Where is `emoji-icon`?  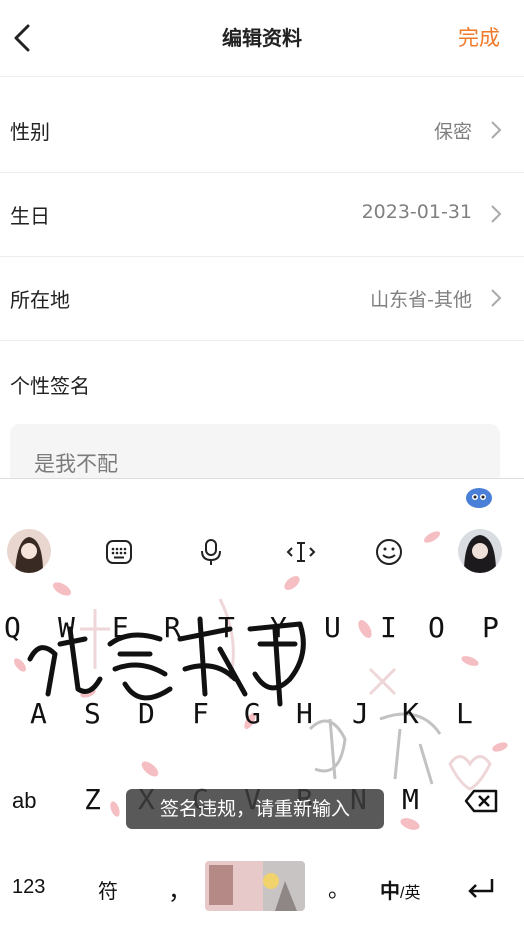
emoji-icon is located at coordinates (389, 552).